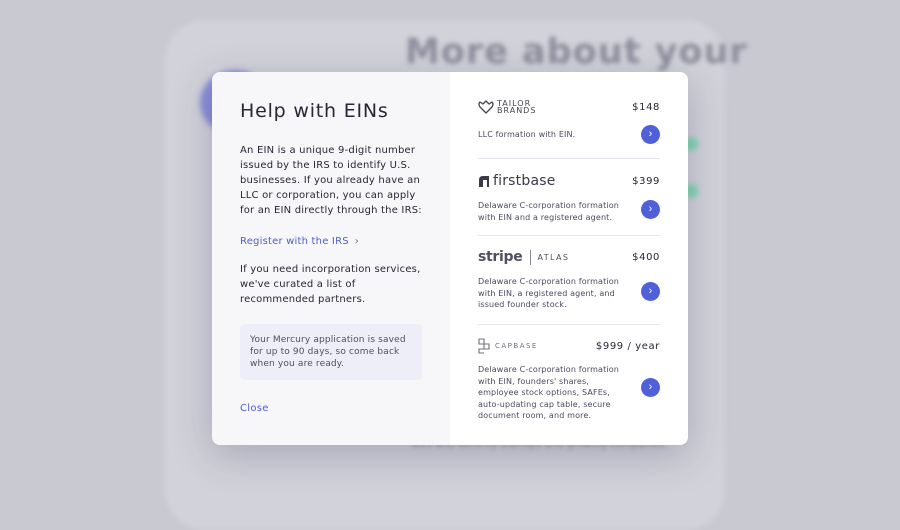 This screenshot has width=900, height=530. What do you see at coordinates (646, 181) in the screenshot?
I see `firstbase-price: $399` at bounding box center [646, 181].